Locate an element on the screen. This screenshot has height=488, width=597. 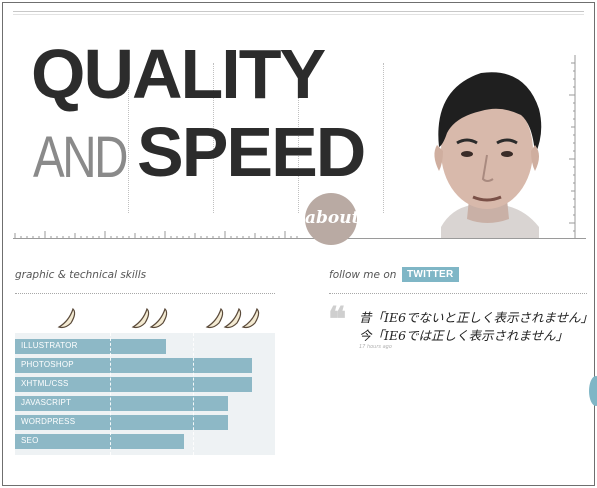
skill-label: WORDPRESS is located at coordinates (48, 421).